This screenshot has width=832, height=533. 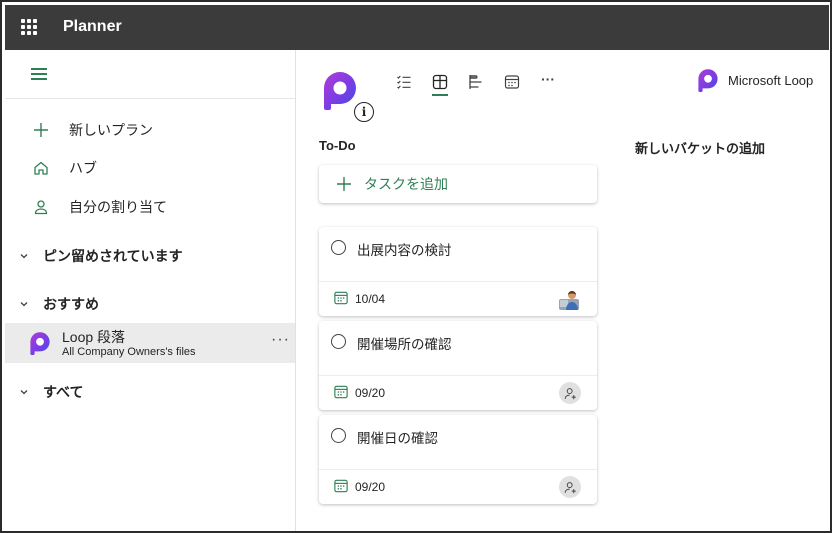 I want to click on hamburger-menu-icon, so click(x=39, y=74).